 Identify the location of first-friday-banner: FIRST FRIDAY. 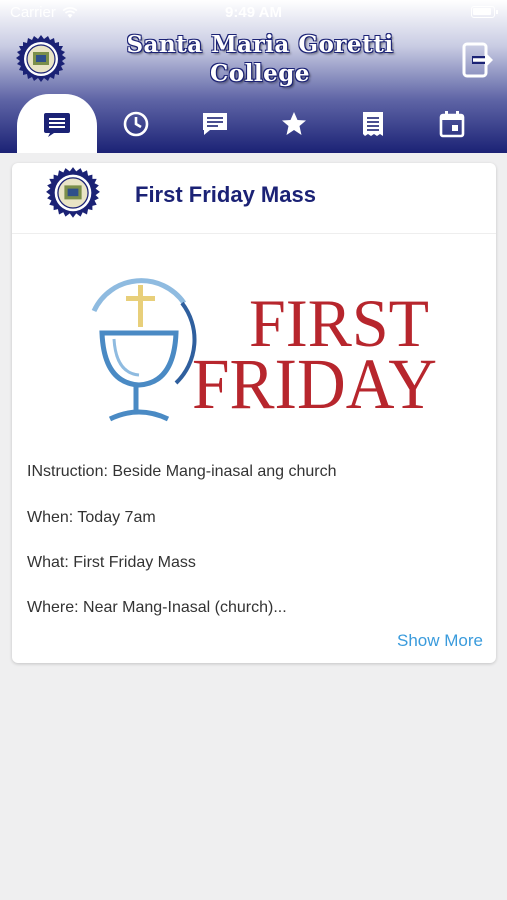
(264, 351).